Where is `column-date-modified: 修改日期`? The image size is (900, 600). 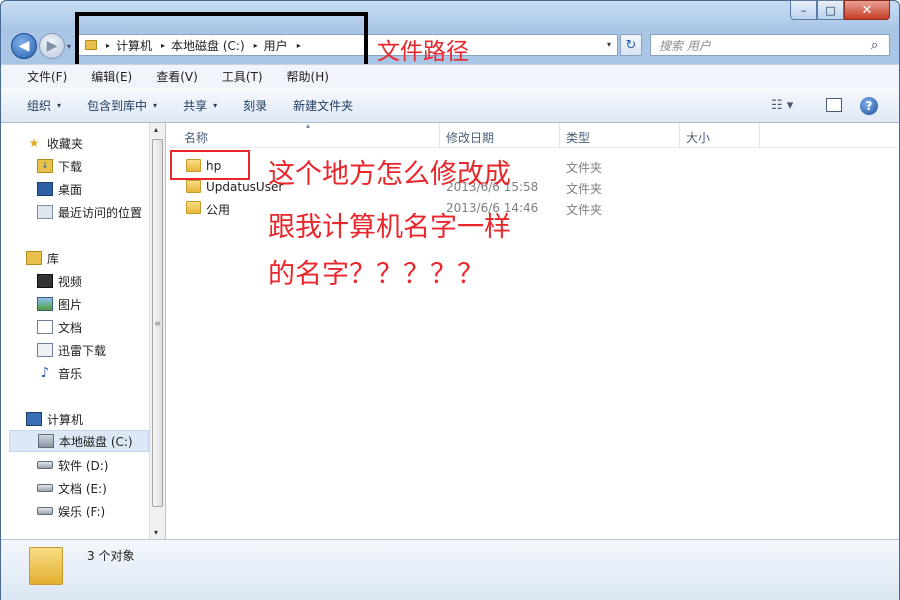
column-date-modified: 修改日期 is located at coordinates (470, 137).